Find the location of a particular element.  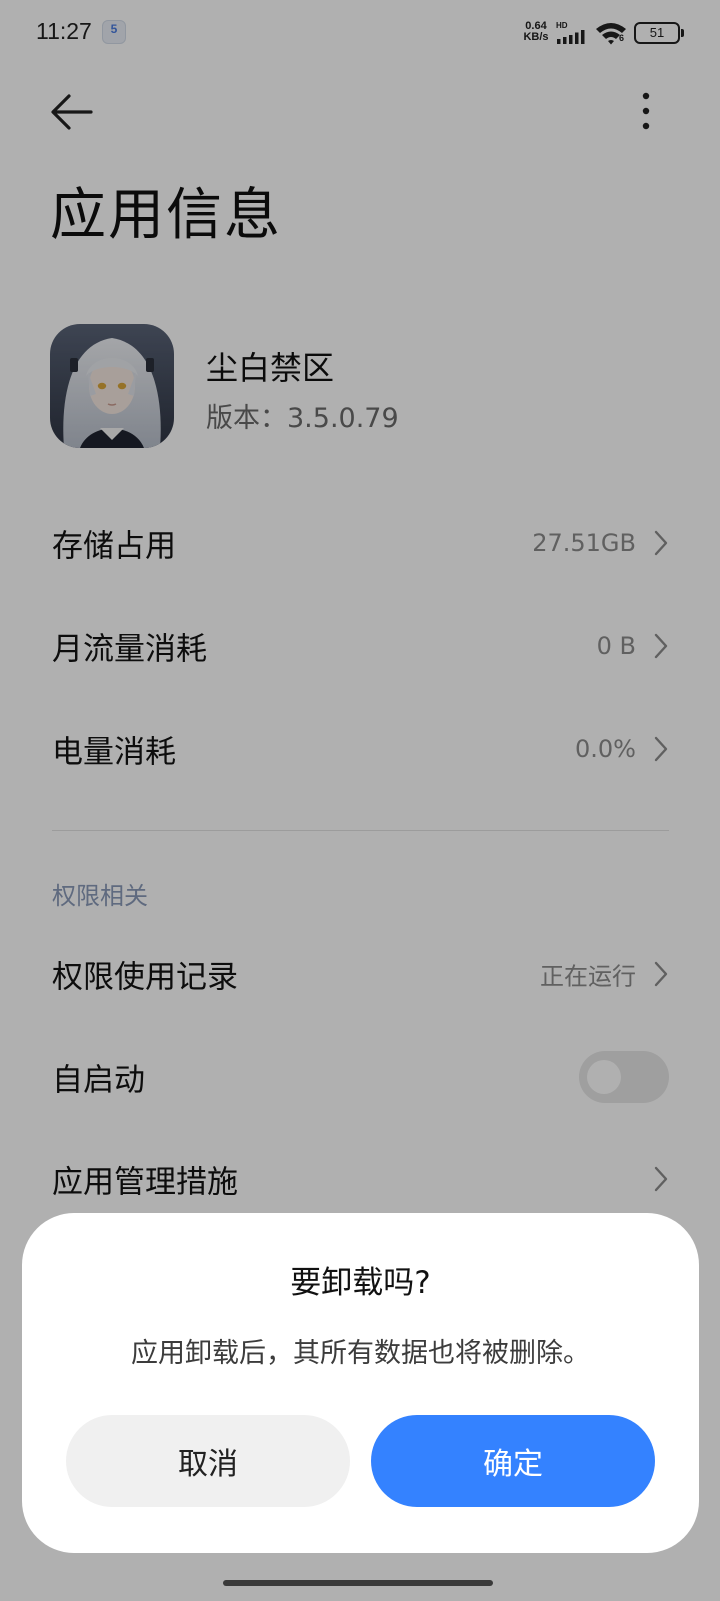

confirm-button: 确定 is located at coordinates (513, 1461).